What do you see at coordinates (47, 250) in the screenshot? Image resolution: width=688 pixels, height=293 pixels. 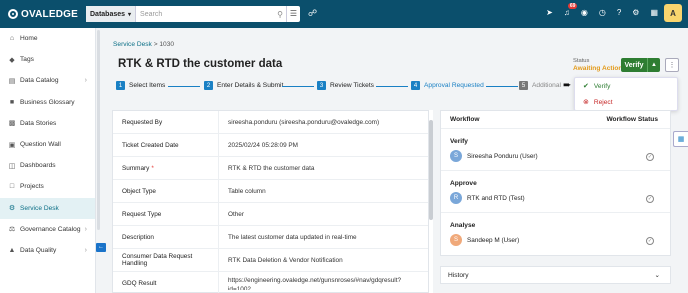 I see `sidebar-item-data-quality: ▲ Data Quality ›` at bounding box center [47, 250].